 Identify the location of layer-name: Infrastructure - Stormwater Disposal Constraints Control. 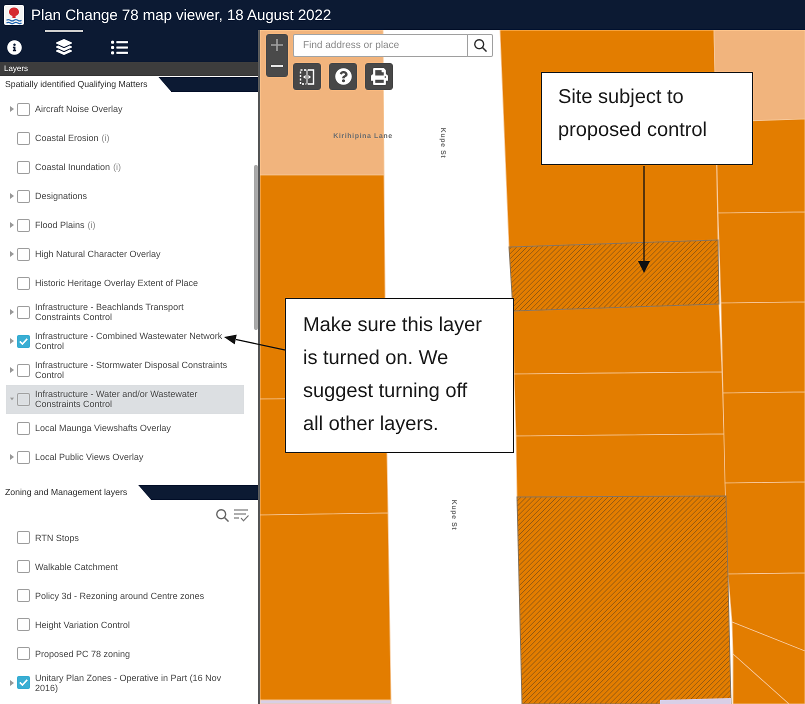
(131, 370).